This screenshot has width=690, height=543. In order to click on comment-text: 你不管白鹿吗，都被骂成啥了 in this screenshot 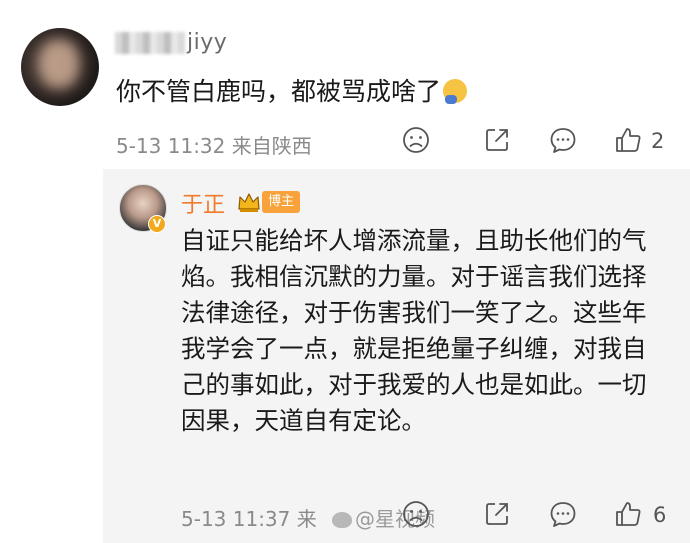, I will do `click(292, 90)`.